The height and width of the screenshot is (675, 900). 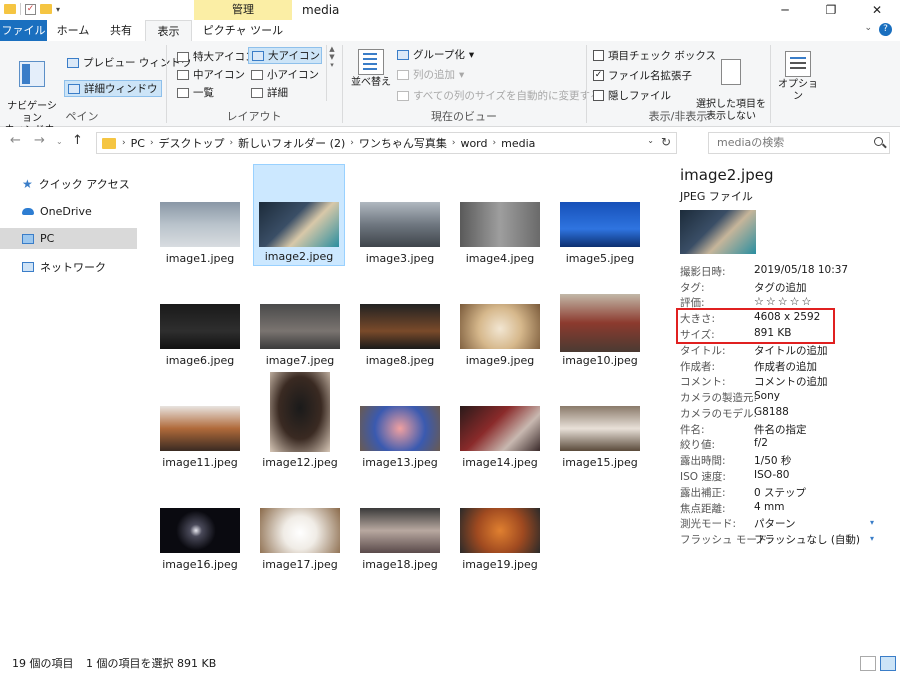 What do you see at coordinates (791, 351) in the screenshot?
I see `property-value: タイトルの追加` at bounding box center [791, 351].